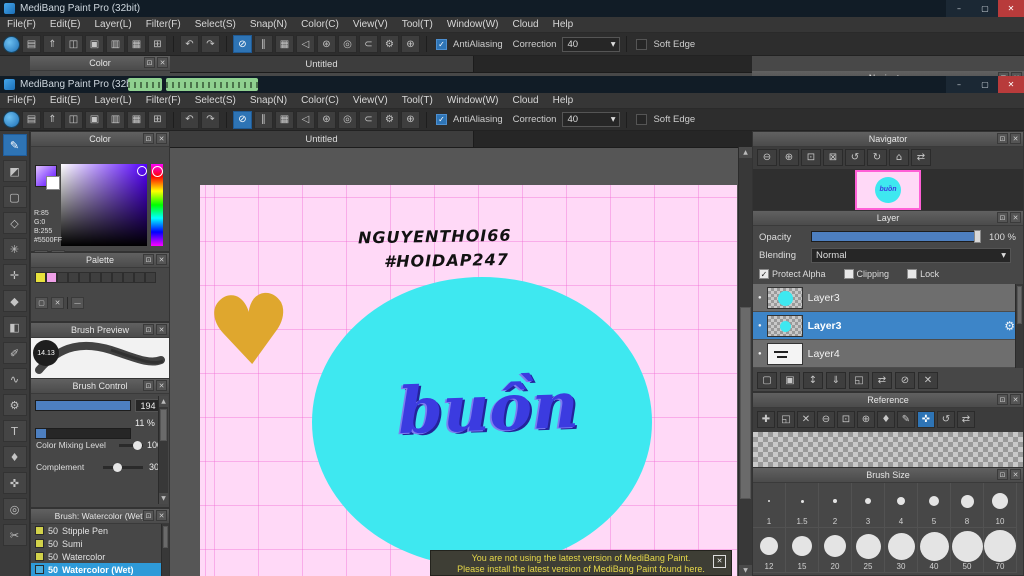  I want to click on saturation-value-picker, so click(104, 205).